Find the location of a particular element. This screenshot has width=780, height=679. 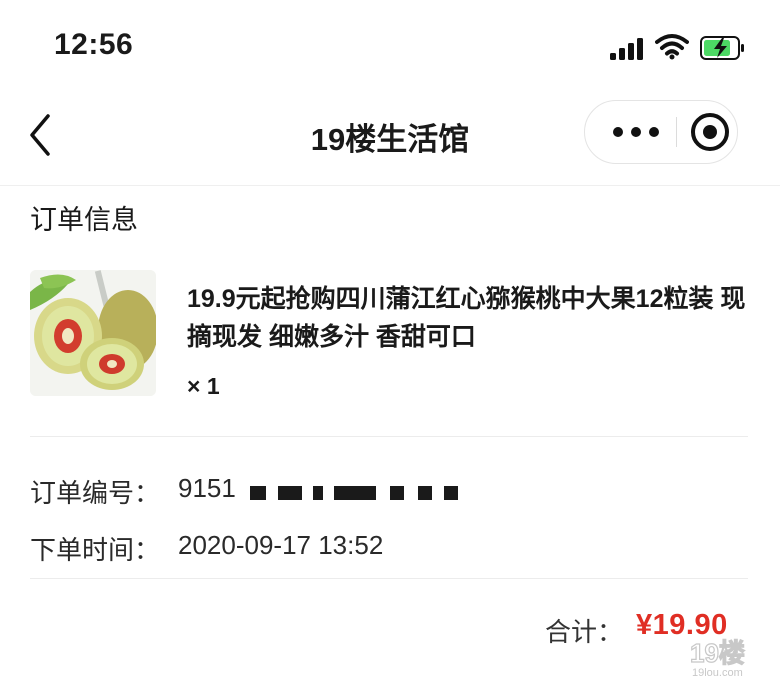

status-time: 12:56 is located at coordinates (94, 44).